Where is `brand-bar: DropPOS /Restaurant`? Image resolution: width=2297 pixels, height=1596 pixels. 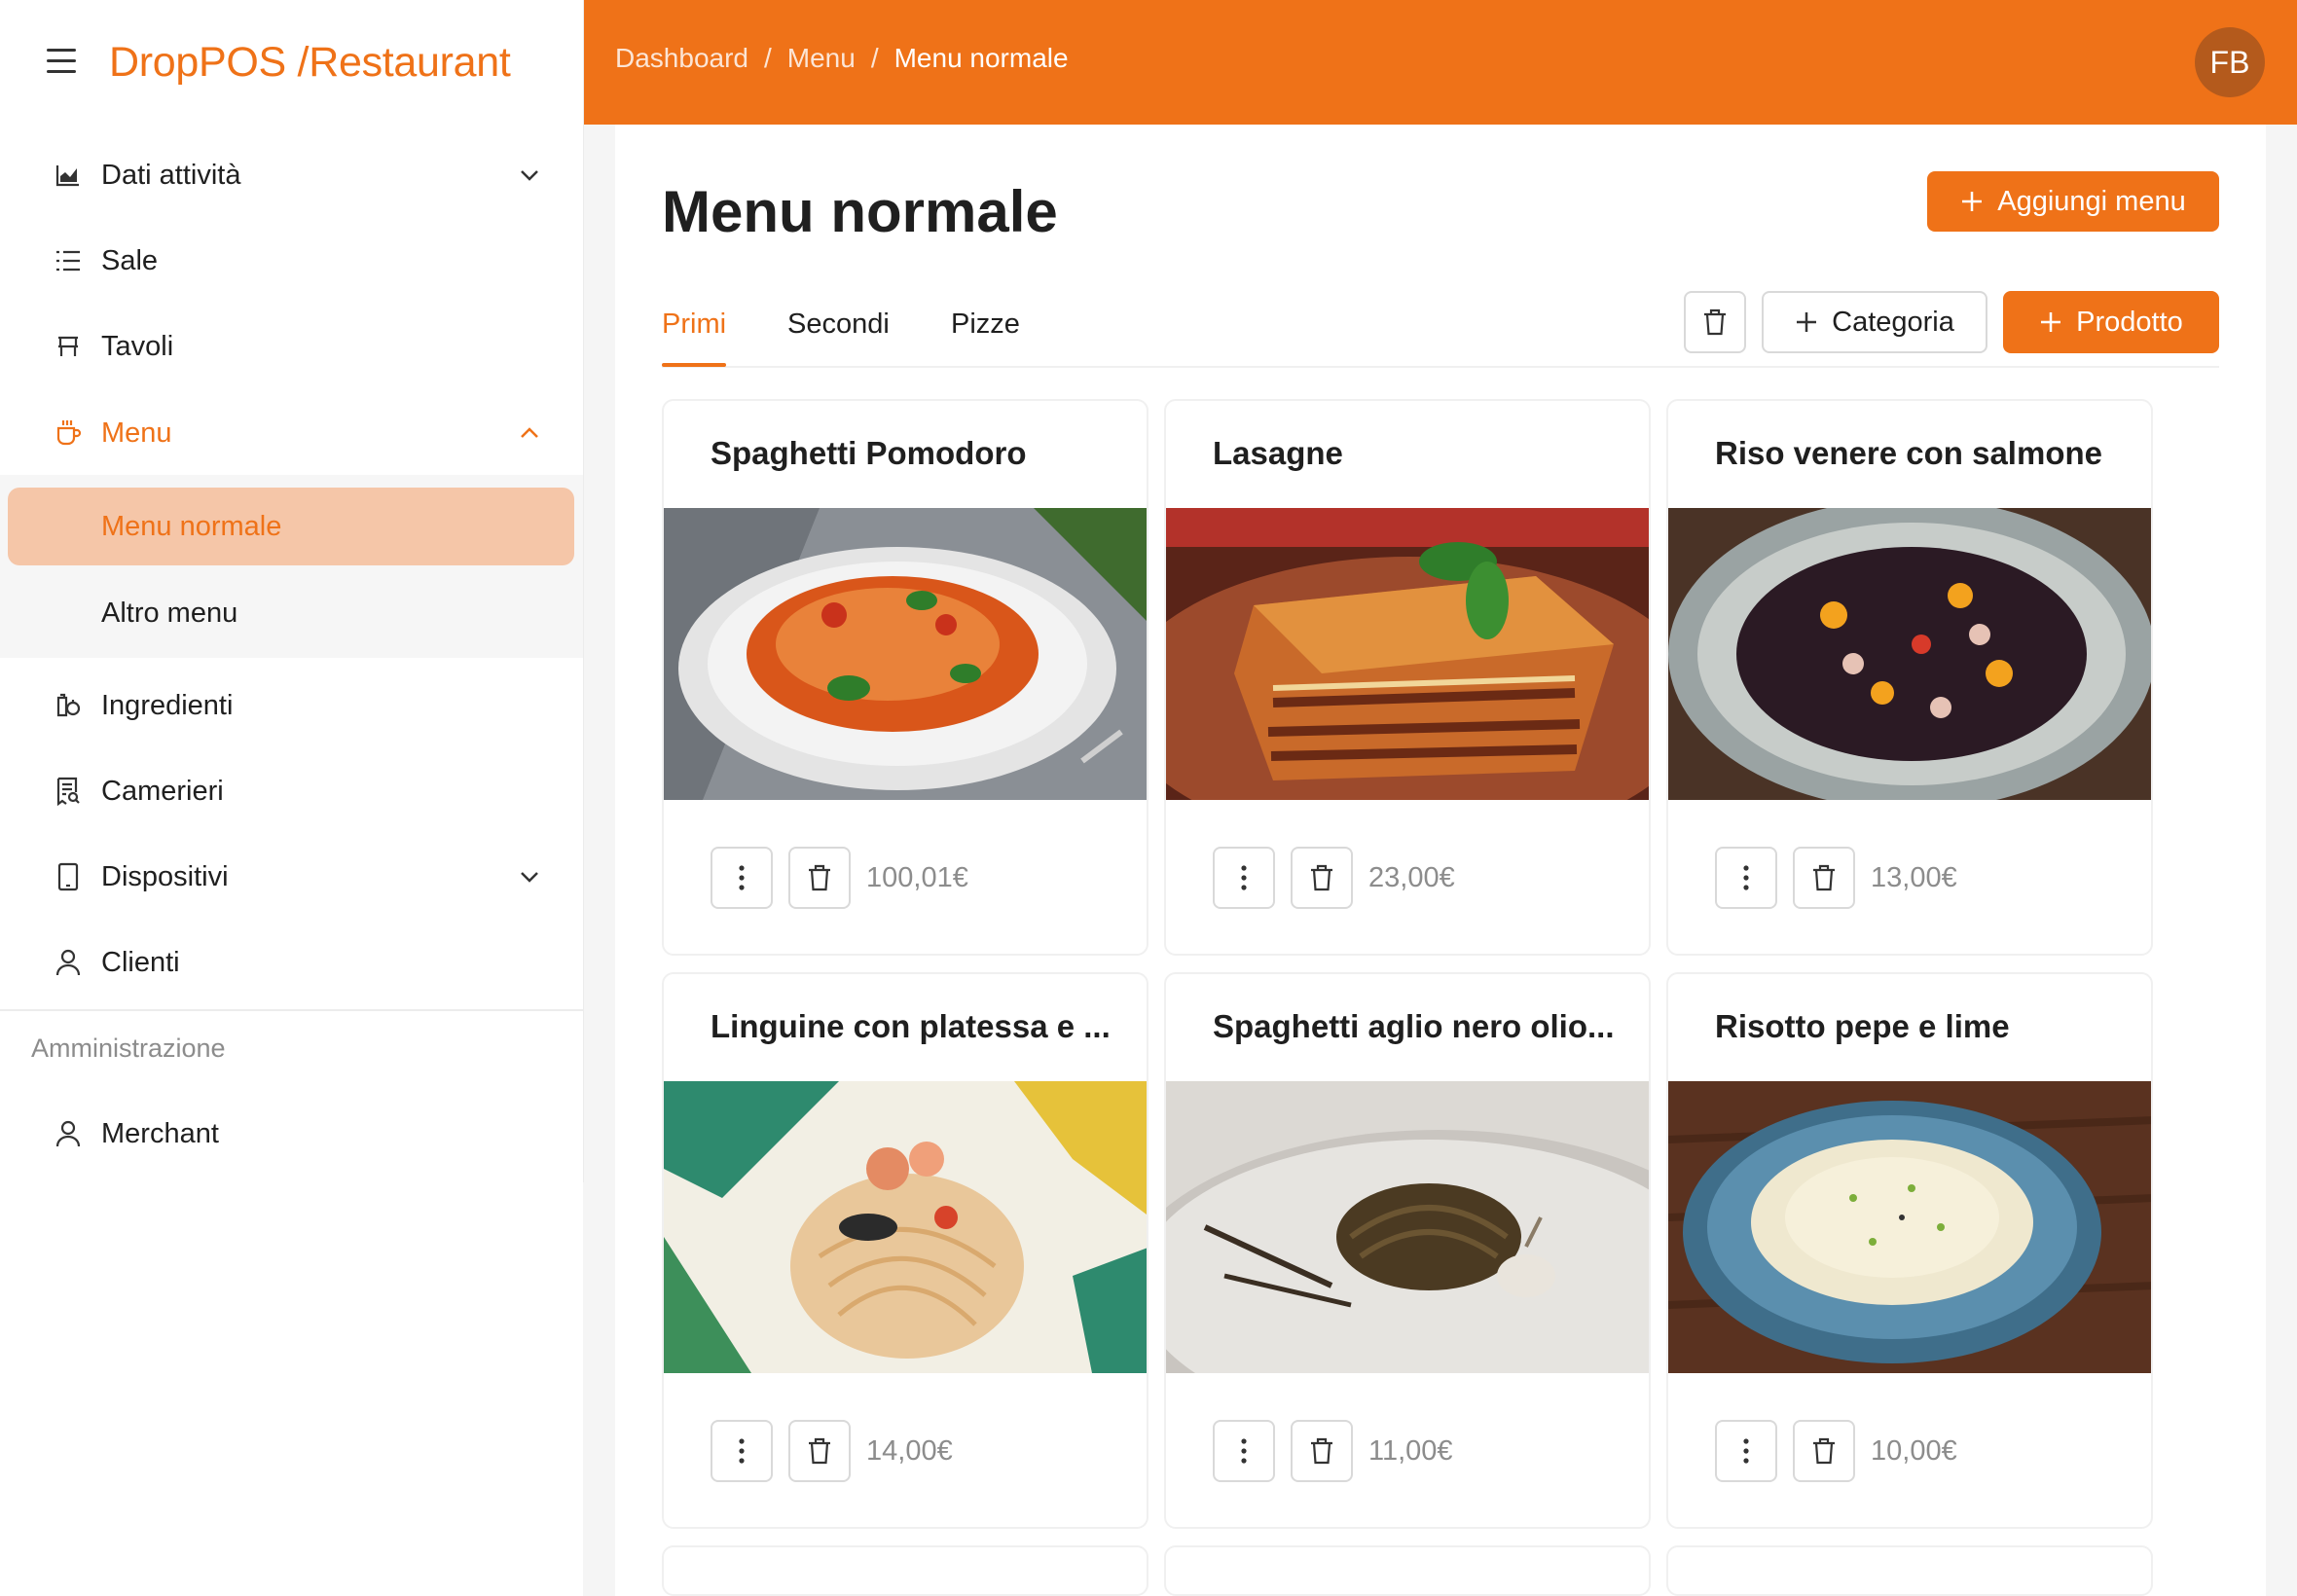
brand-bar: DropPOS /Restaurant is located at coordinates (291, 63).